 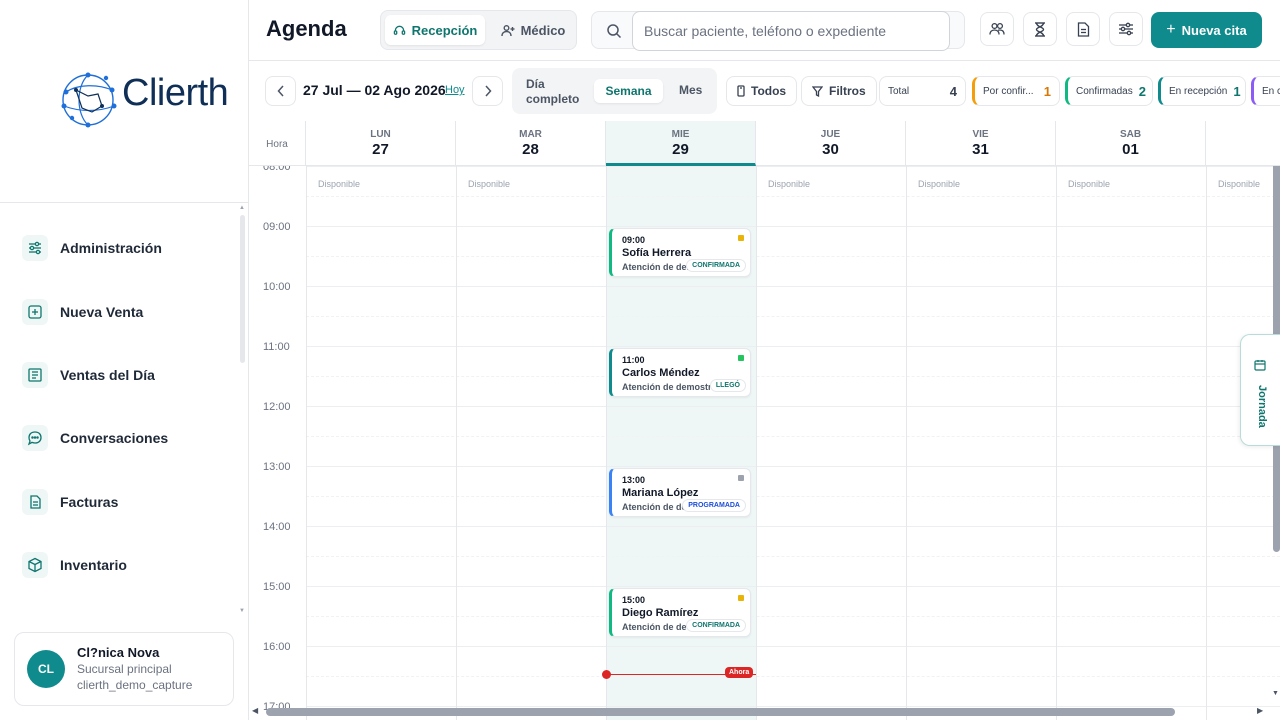 What do you see at coordinates (667, 387) in the screenshot?
I see `appointment-description: Atención de demostración` at bounding box center [667, 387].